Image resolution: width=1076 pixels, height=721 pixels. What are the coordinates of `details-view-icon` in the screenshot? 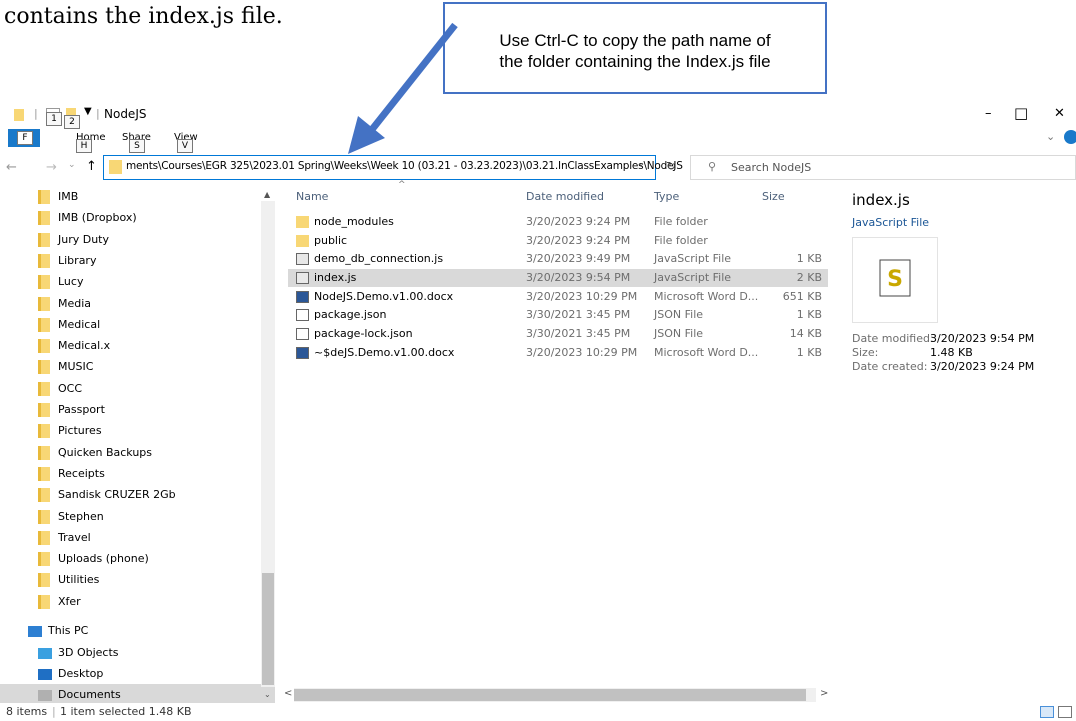 It's located at (1047, 712).